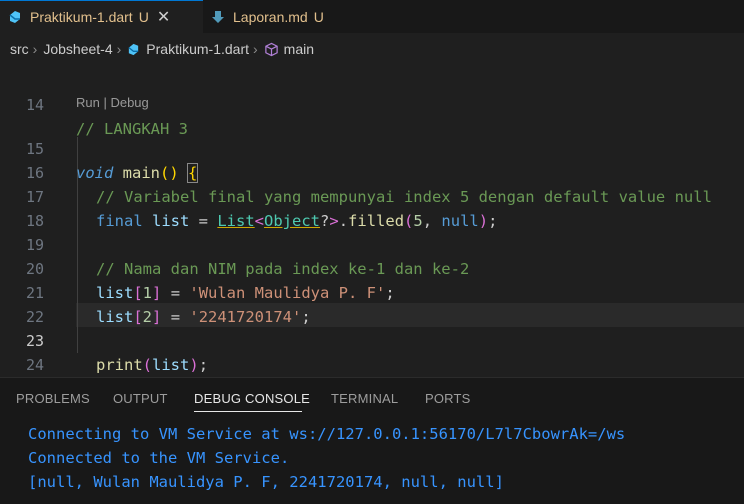 This screenshot has width=744, height=504. I want to click on tab-problems: PROBLEMS, so click(53, 398).